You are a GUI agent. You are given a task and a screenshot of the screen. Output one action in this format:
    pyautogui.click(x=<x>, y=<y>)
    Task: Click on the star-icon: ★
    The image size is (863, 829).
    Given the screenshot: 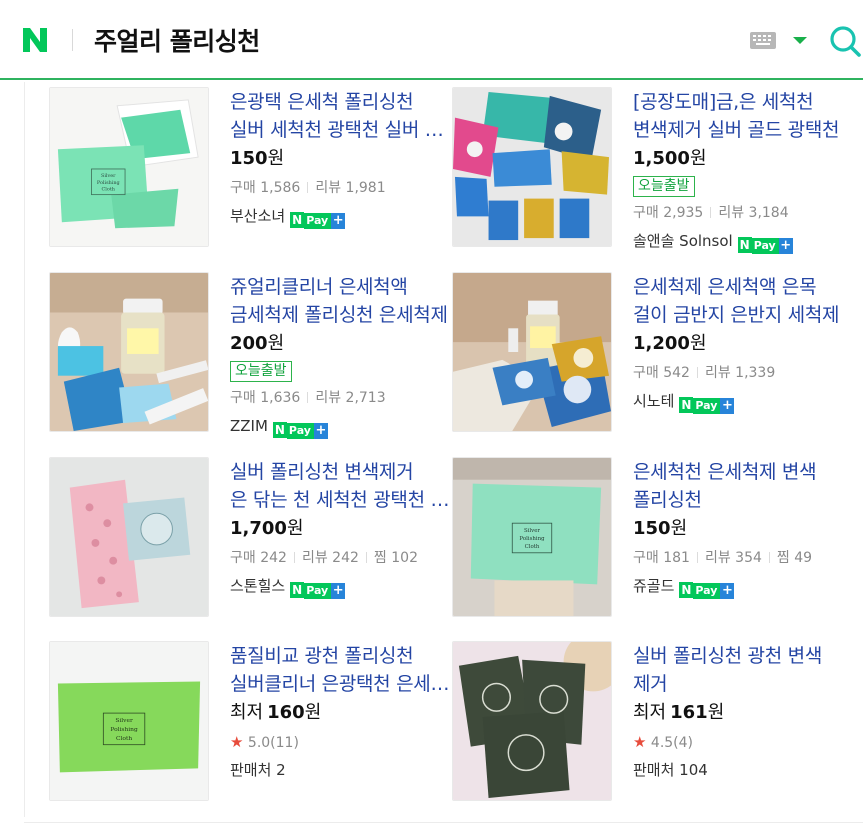 What is the action you would take?
    pyautogui.click(x=237, y=742)
    